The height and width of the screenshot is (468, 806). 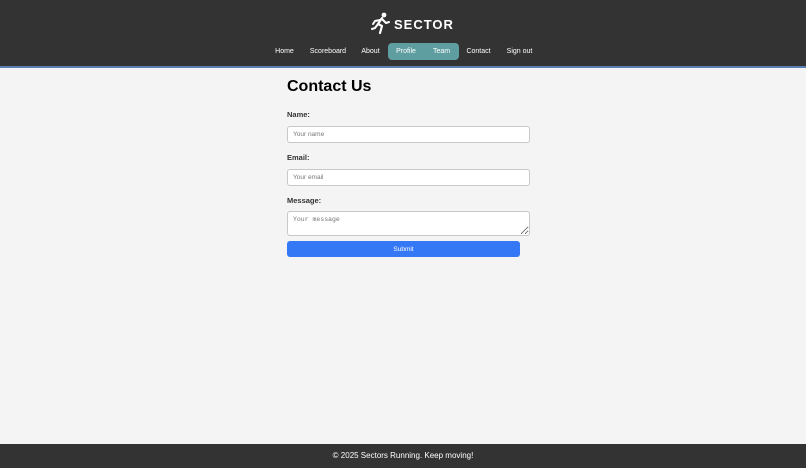 What do you see at coordinates (424, 24) in the screenshot?
I see `logo-text: SECTOR` at bounding box center [424, 24].